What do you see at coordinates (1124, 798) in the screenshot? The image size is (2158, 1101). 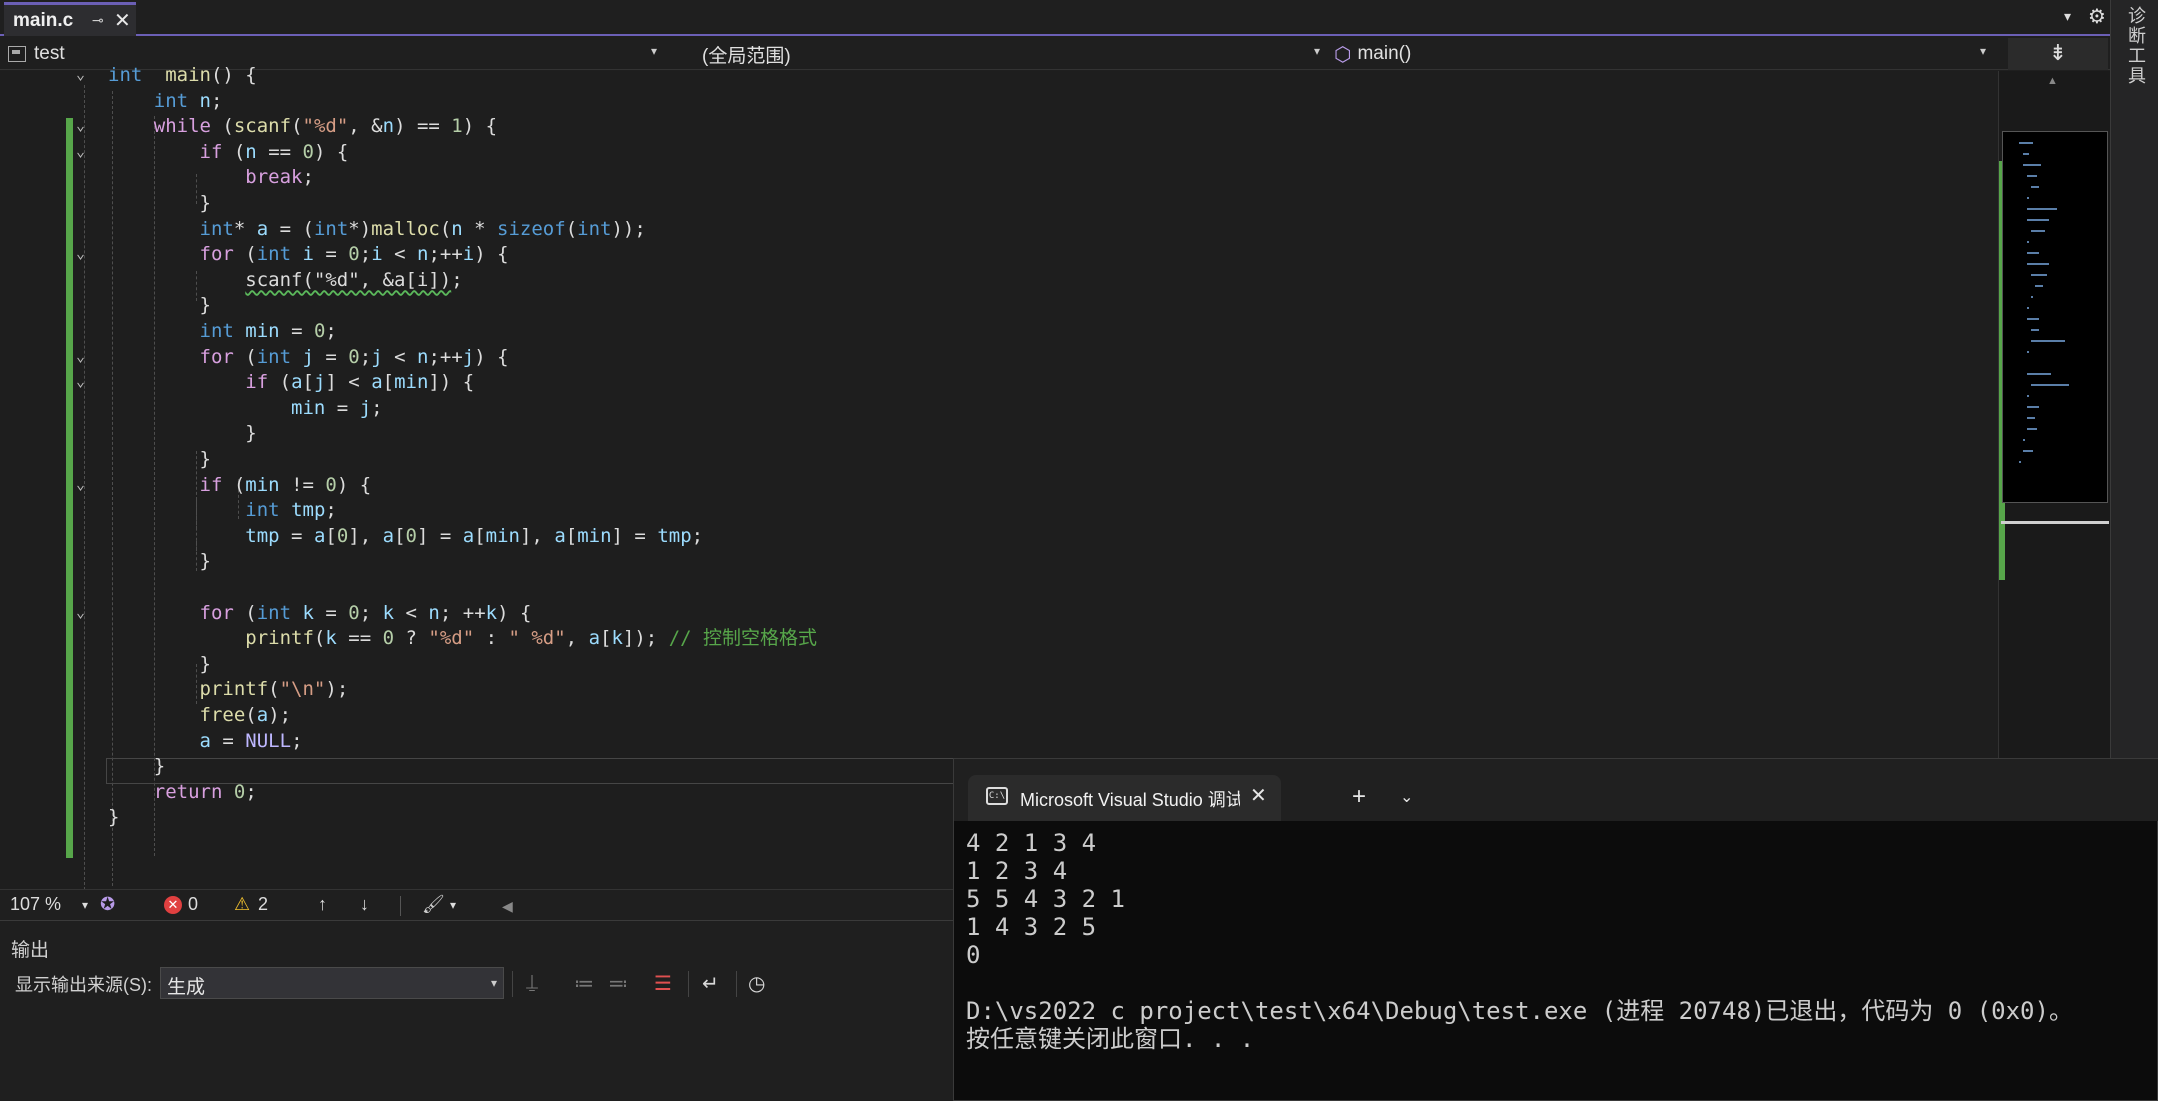 I see `console-tab: C:\ Microsoft Visual Studio 调试控制台 ✕` at bounding box center [1124, 798].